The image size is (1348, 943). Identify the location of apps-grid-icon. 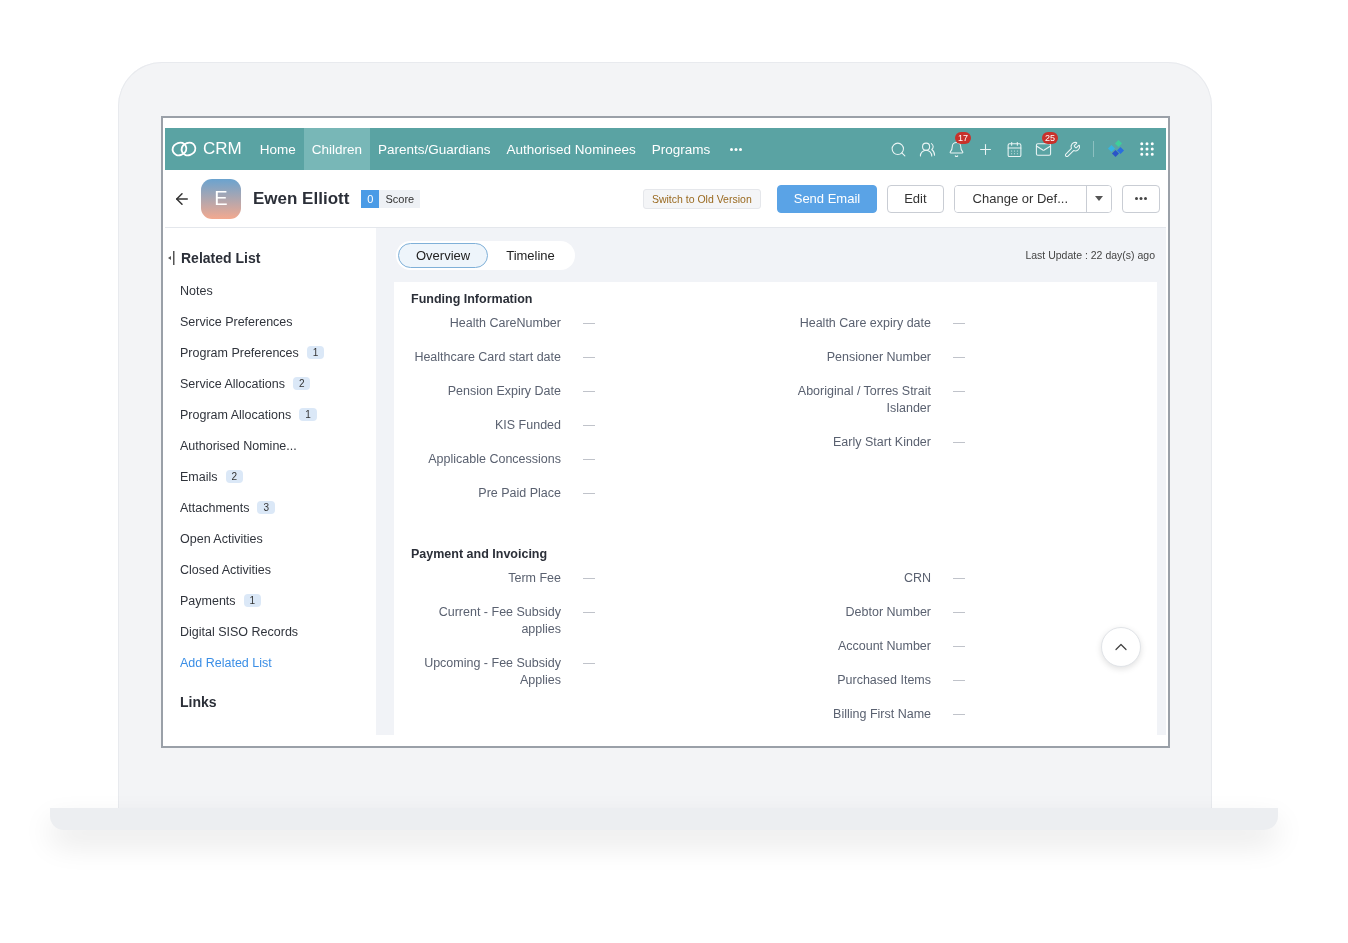
(1147, 149).